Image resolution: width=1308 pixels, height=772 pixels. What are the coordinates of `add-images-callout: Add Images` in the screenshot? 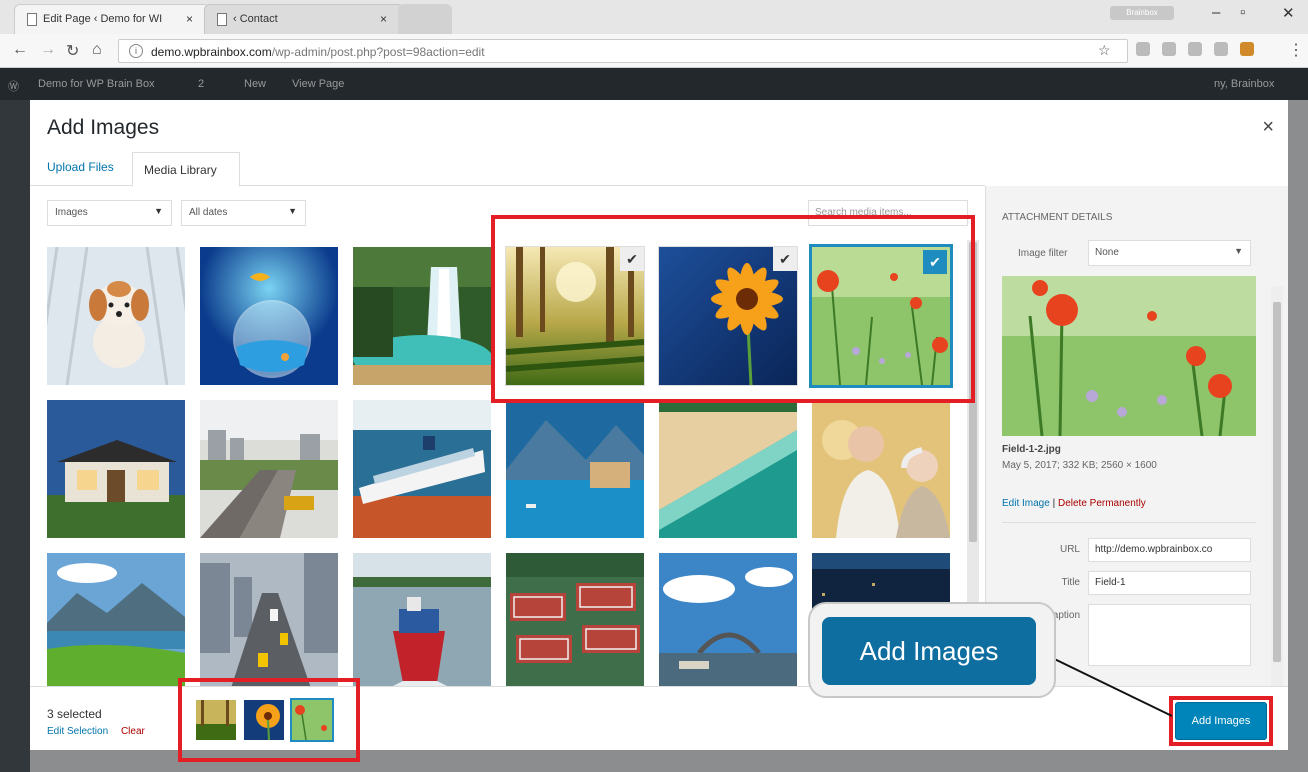 It's located at (929, 651).